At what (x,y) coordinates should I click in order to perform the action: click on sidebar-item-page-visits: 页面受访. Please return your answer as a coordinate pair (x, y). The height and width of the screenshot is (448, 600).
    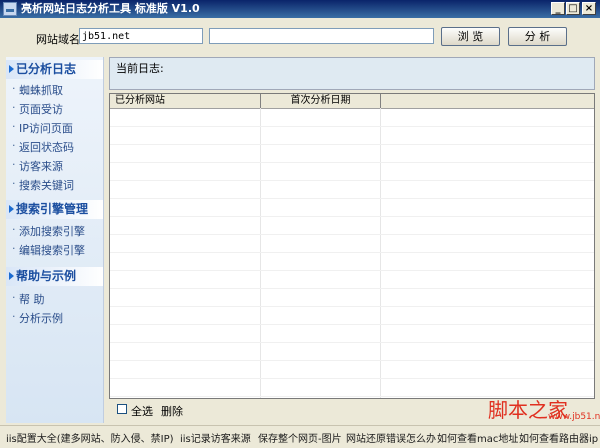
    Looking at the image, I should click on (37, 109).